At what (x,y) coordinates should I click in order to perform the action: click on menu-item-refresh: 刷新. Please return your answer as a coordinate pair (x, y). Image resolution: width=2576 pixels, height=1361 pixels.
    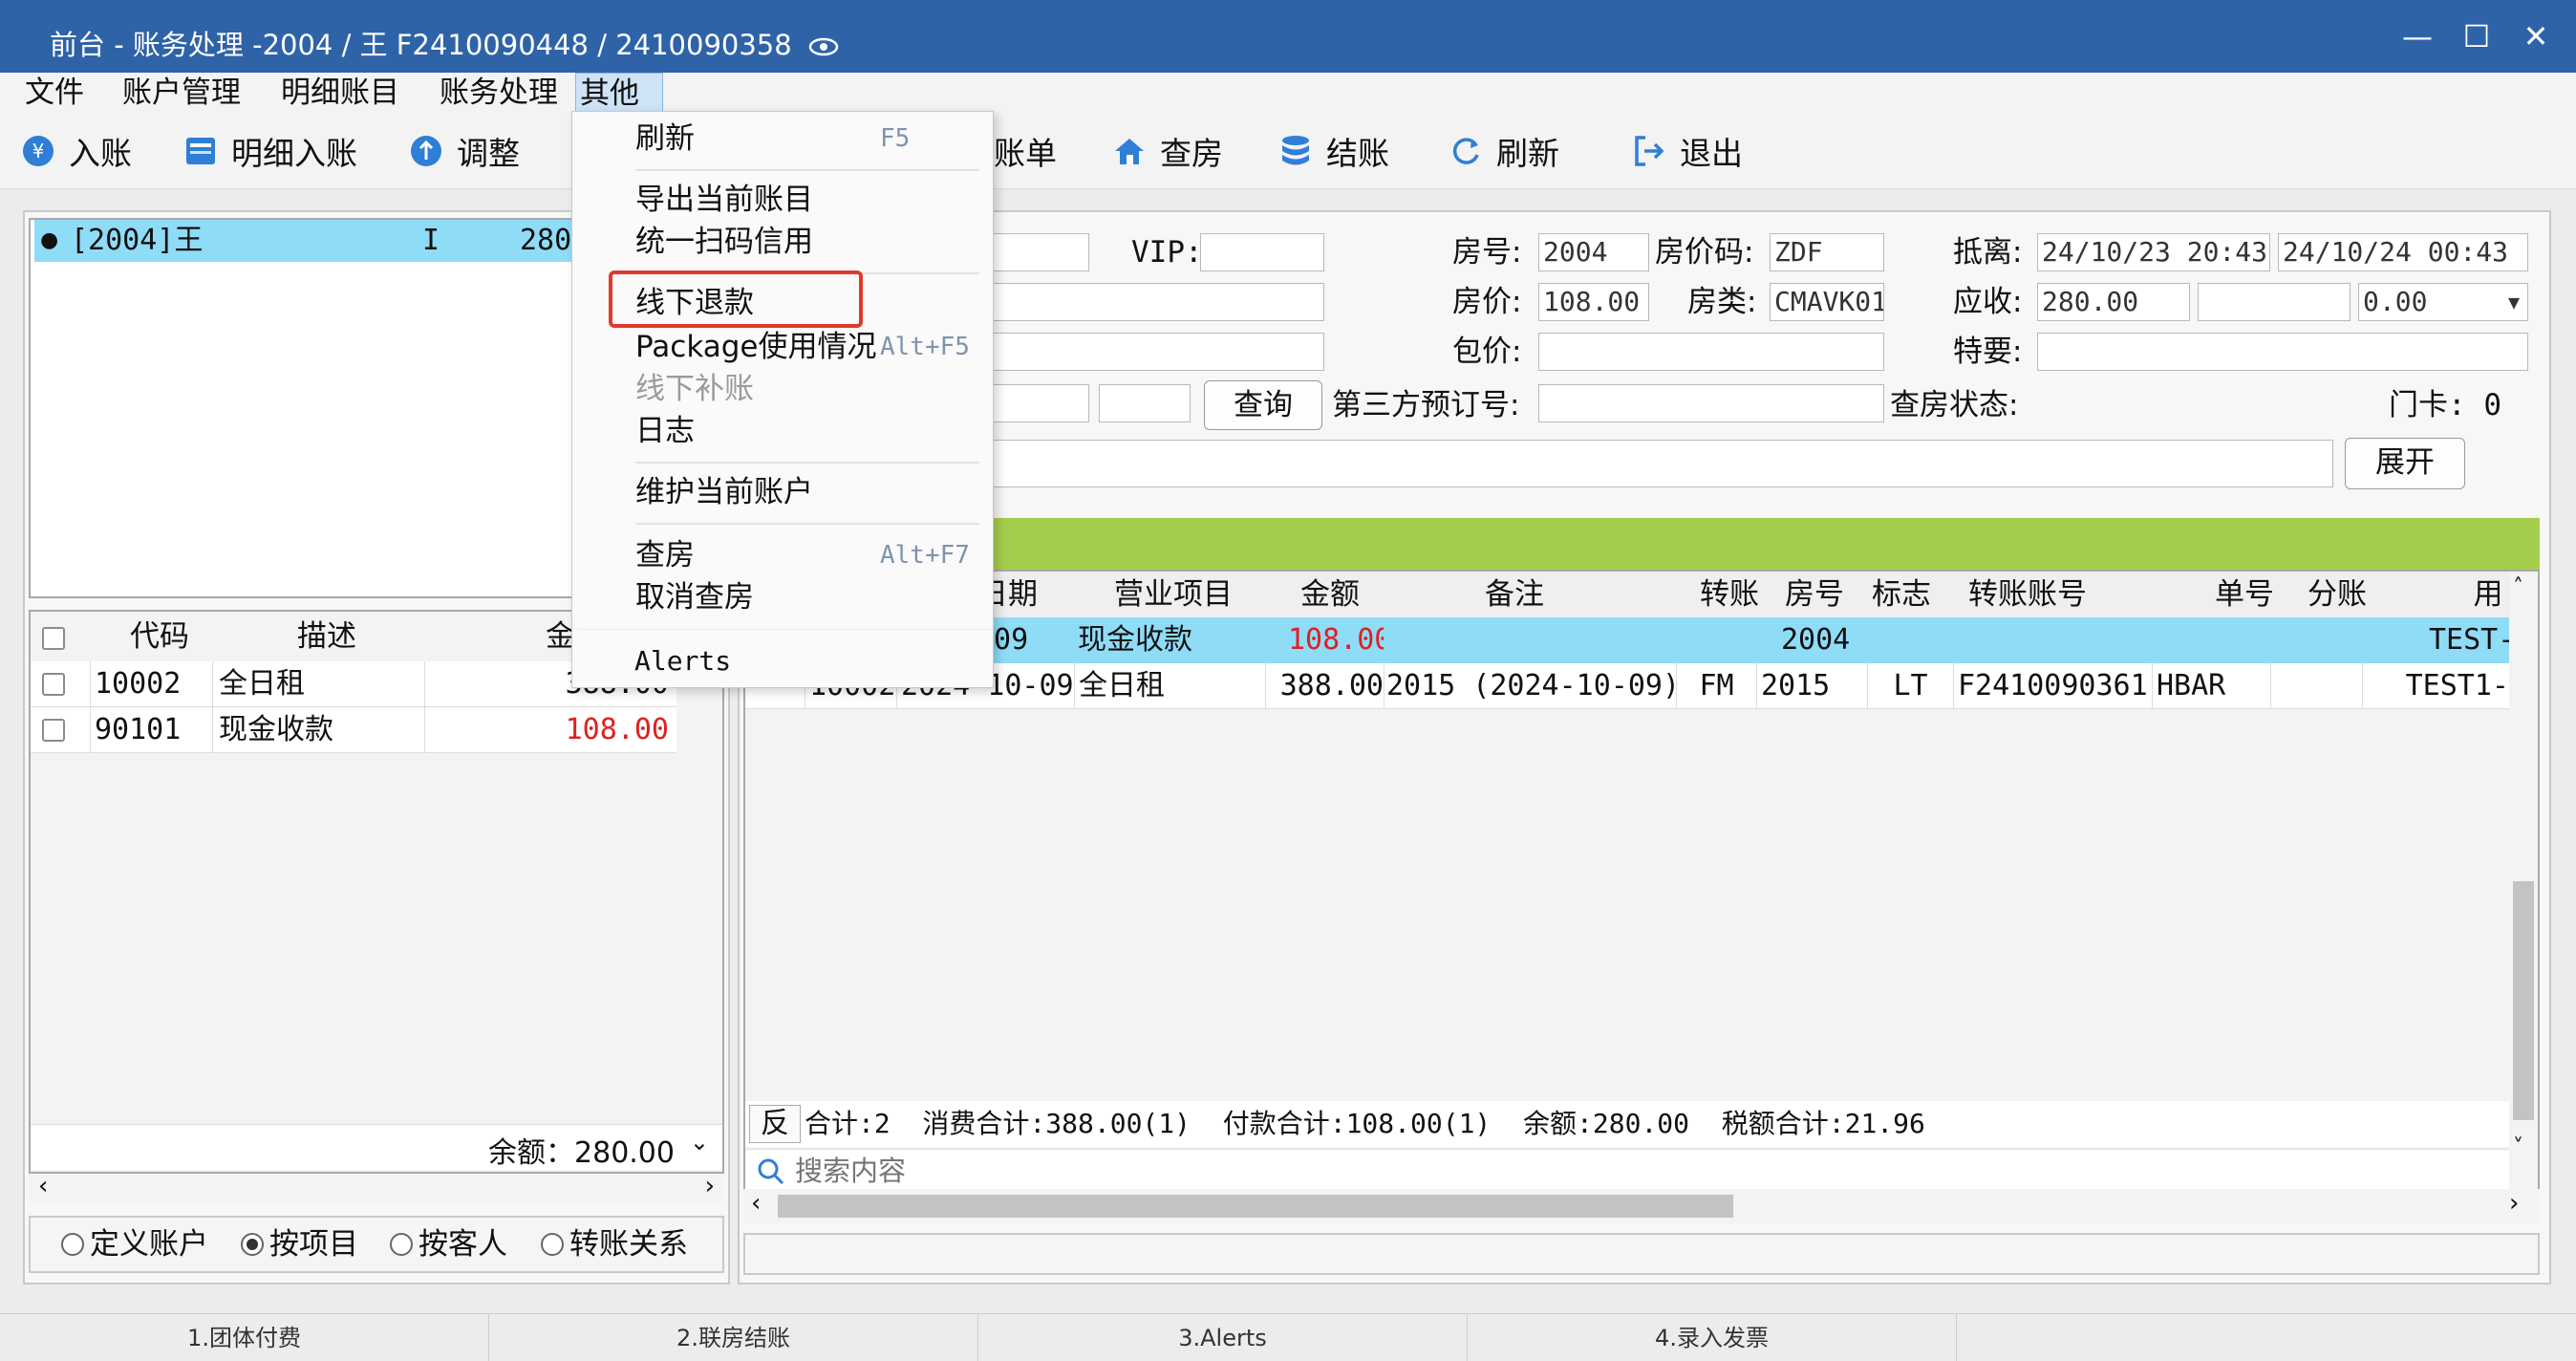
    Looking at the image, I should click on (665, 139).